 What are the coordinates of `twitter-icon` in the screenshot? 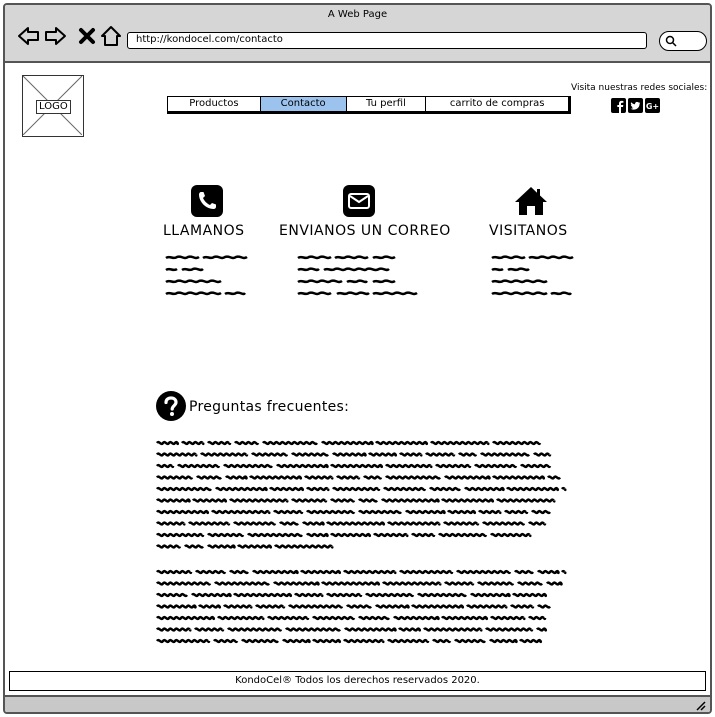 It's located at (635, 105).